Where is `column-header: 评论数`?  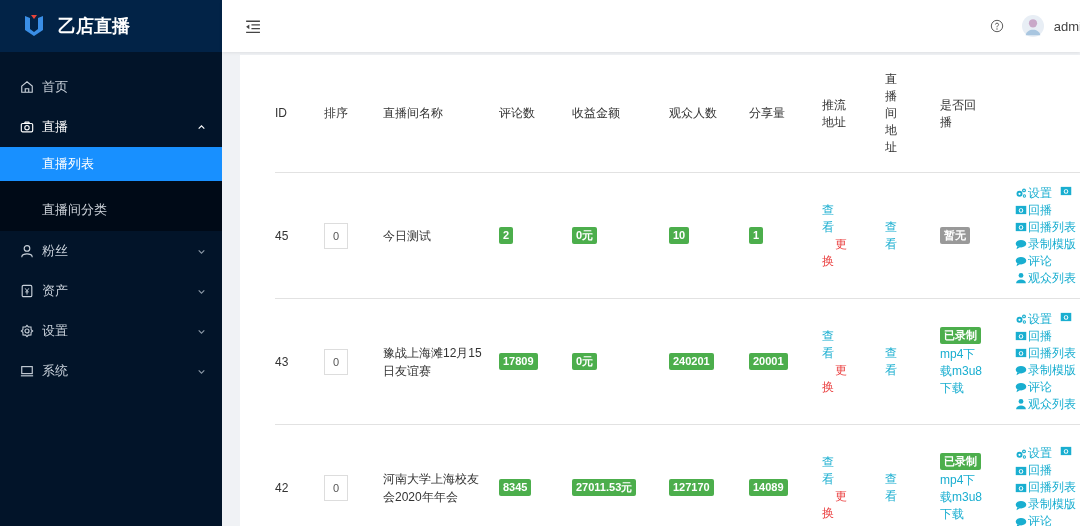 column-header: 评论数 is located at coordinates (517, 113).